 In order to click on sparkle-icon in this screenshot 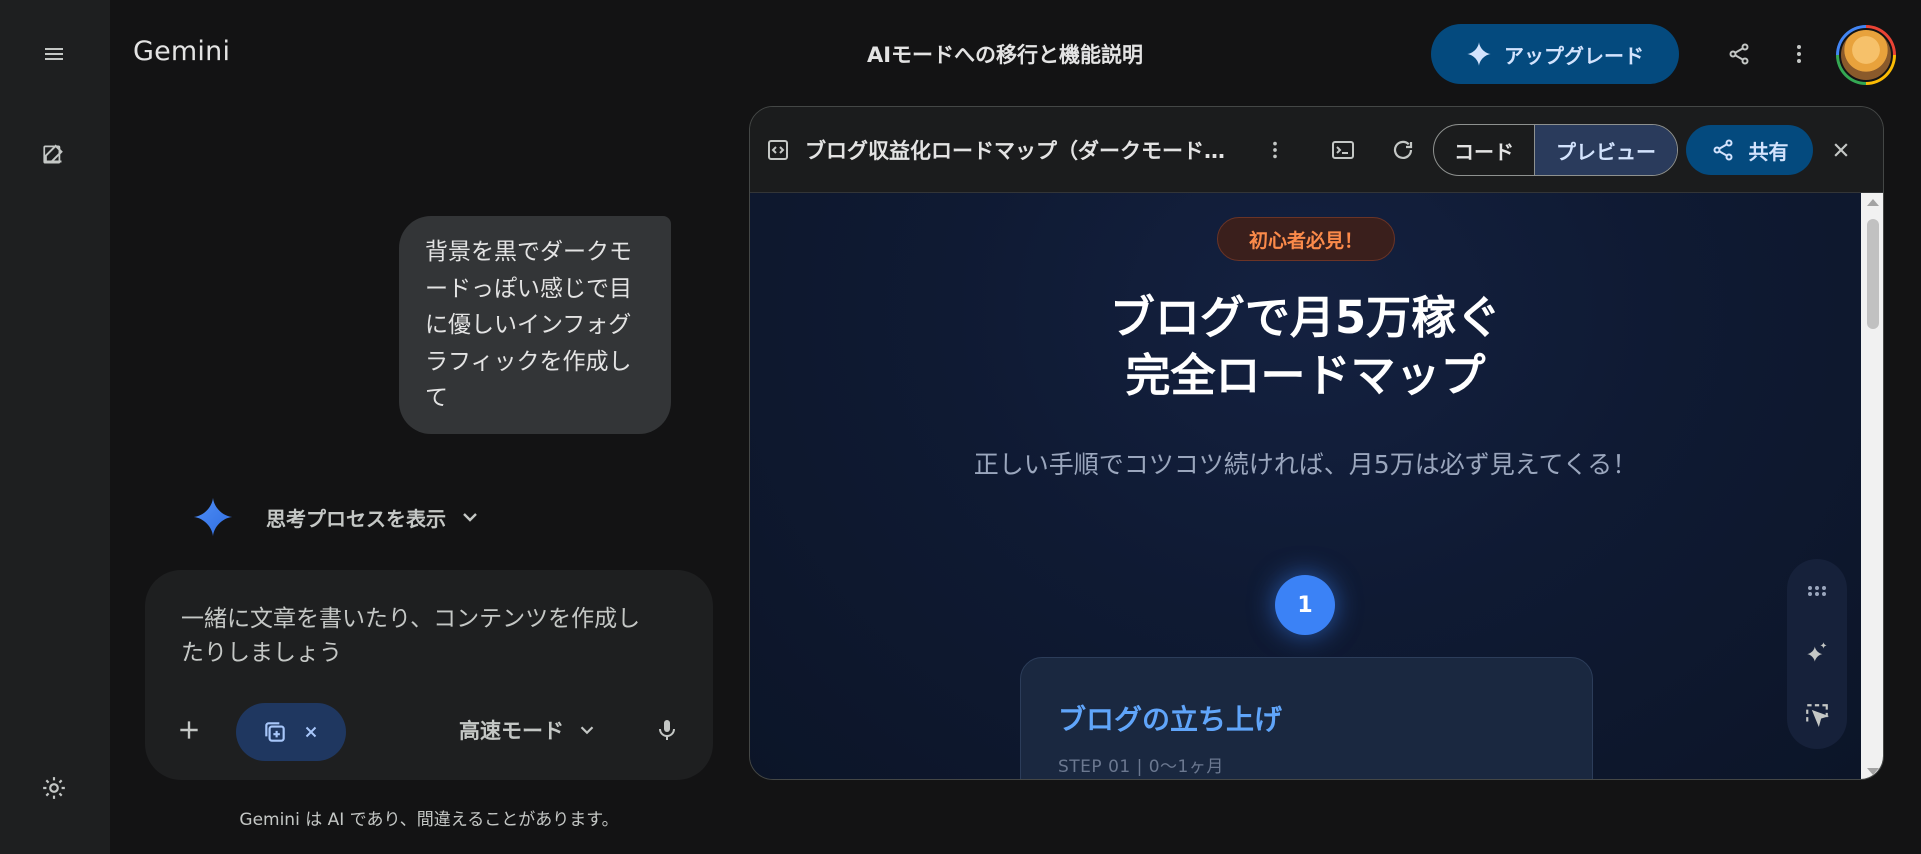, I will do `click(1479, 54)`.